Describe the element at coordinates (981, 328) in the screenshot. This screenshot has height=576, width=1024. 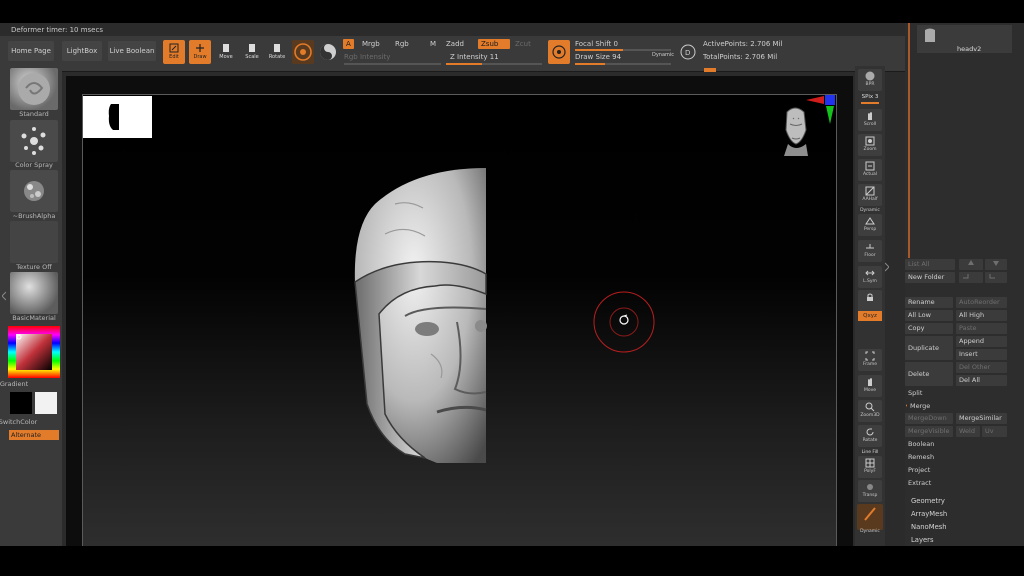
I see `paste-button: Paste` at that location.